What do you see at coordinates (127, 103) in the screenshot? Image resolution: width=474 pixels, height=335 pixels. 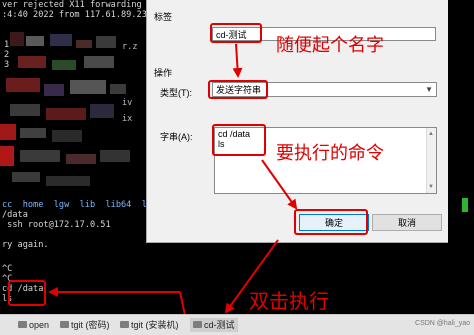 I see `terminal-fragment: iv` at bounding box center [127, 103].